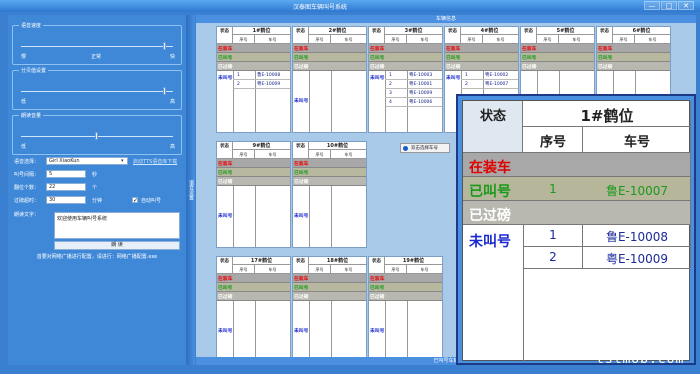 Image resolution: width=700 pixels, height=374 pixels. I want to click on bay-name: 6#鹤位, so click(641, 31).